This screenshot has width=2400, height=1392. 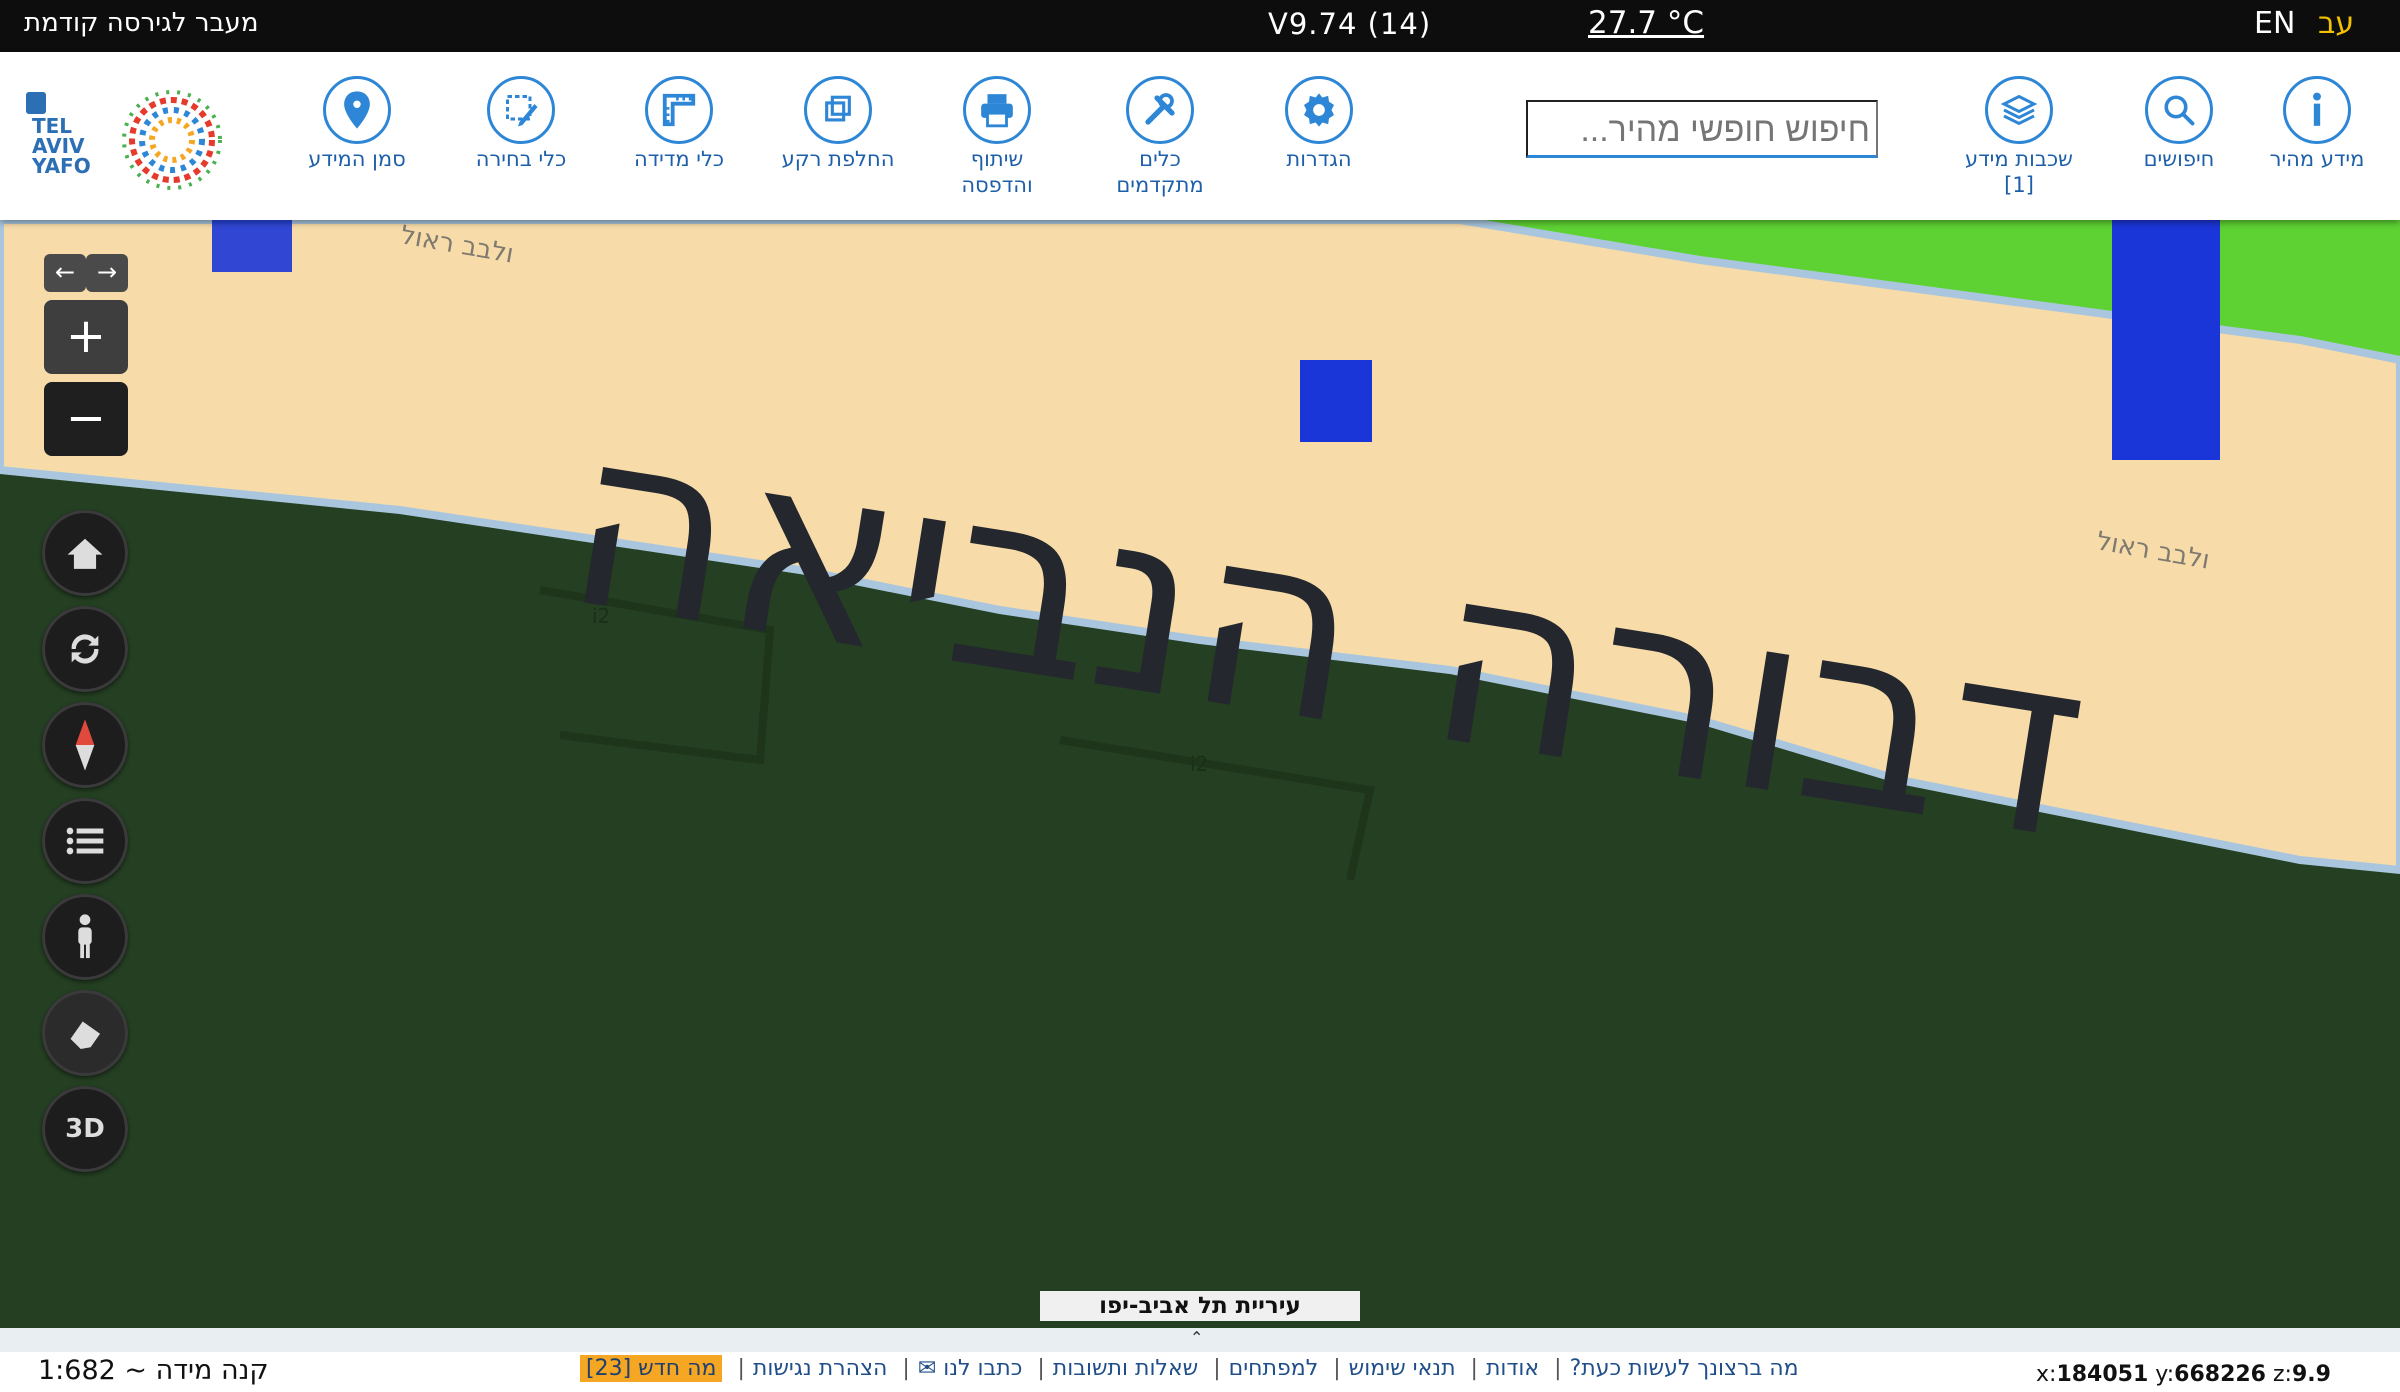 What do you see at coordinates (2102, 1374) in the screenshot?
I see `coord-x-value: 184051` at bounding box center [2102, 1374].